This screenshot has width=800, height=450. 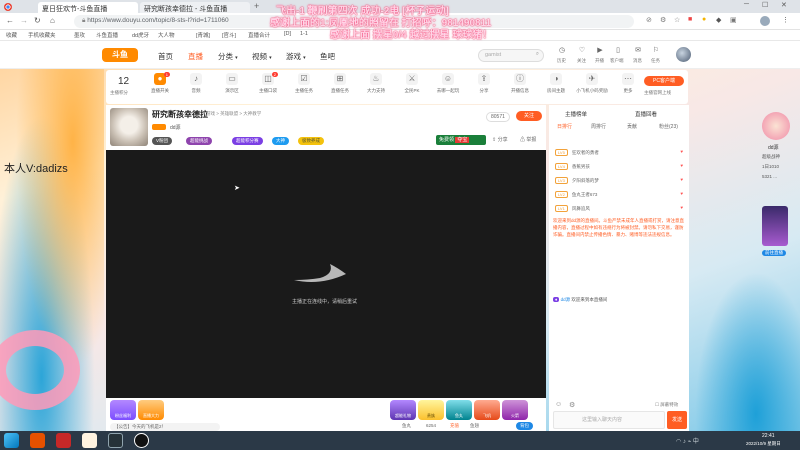 I want to click on rank-item: LV3 夕阳斜落的梦 ♥, so click(x=619, y=182).